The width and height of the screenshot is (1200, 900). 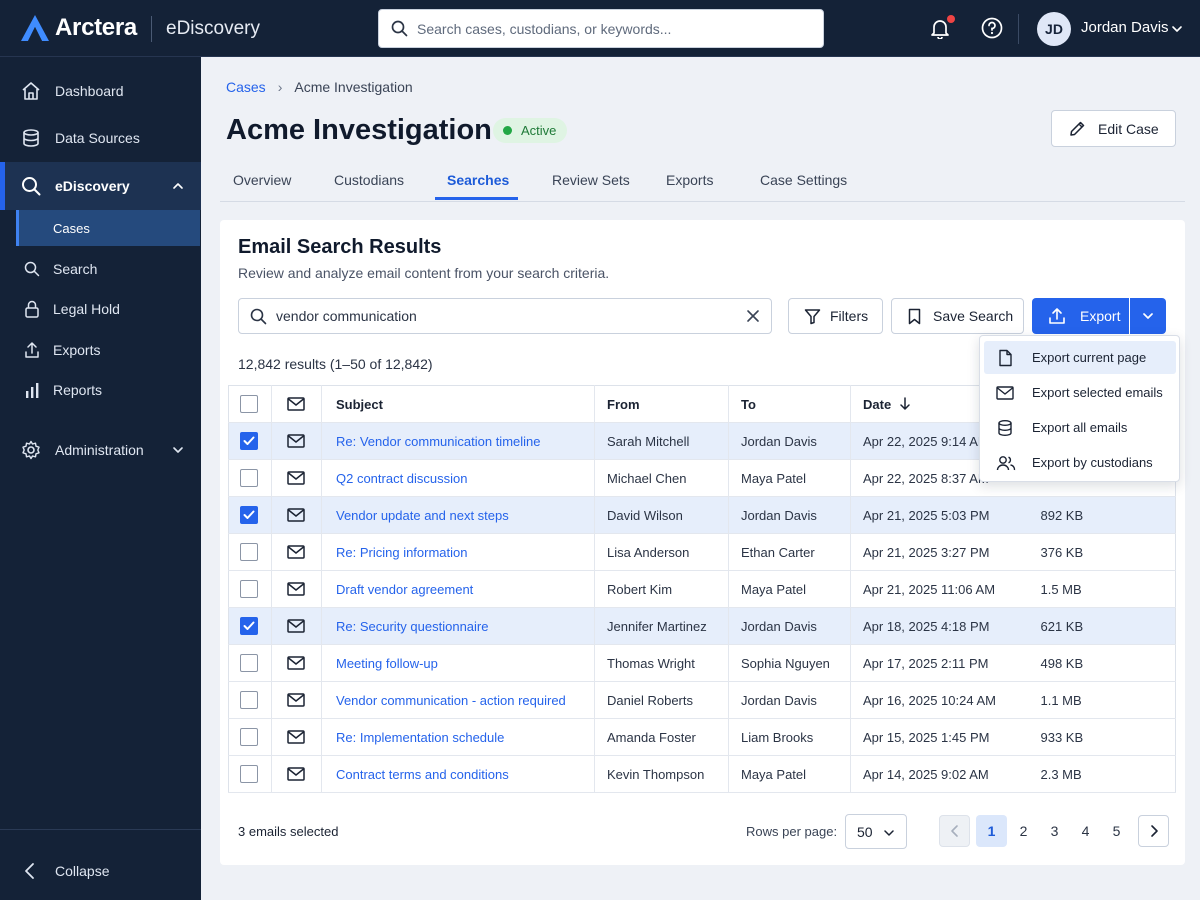 I want to click on email-subject-link: Re: Security questionnaire, so click(x=412, y=626).